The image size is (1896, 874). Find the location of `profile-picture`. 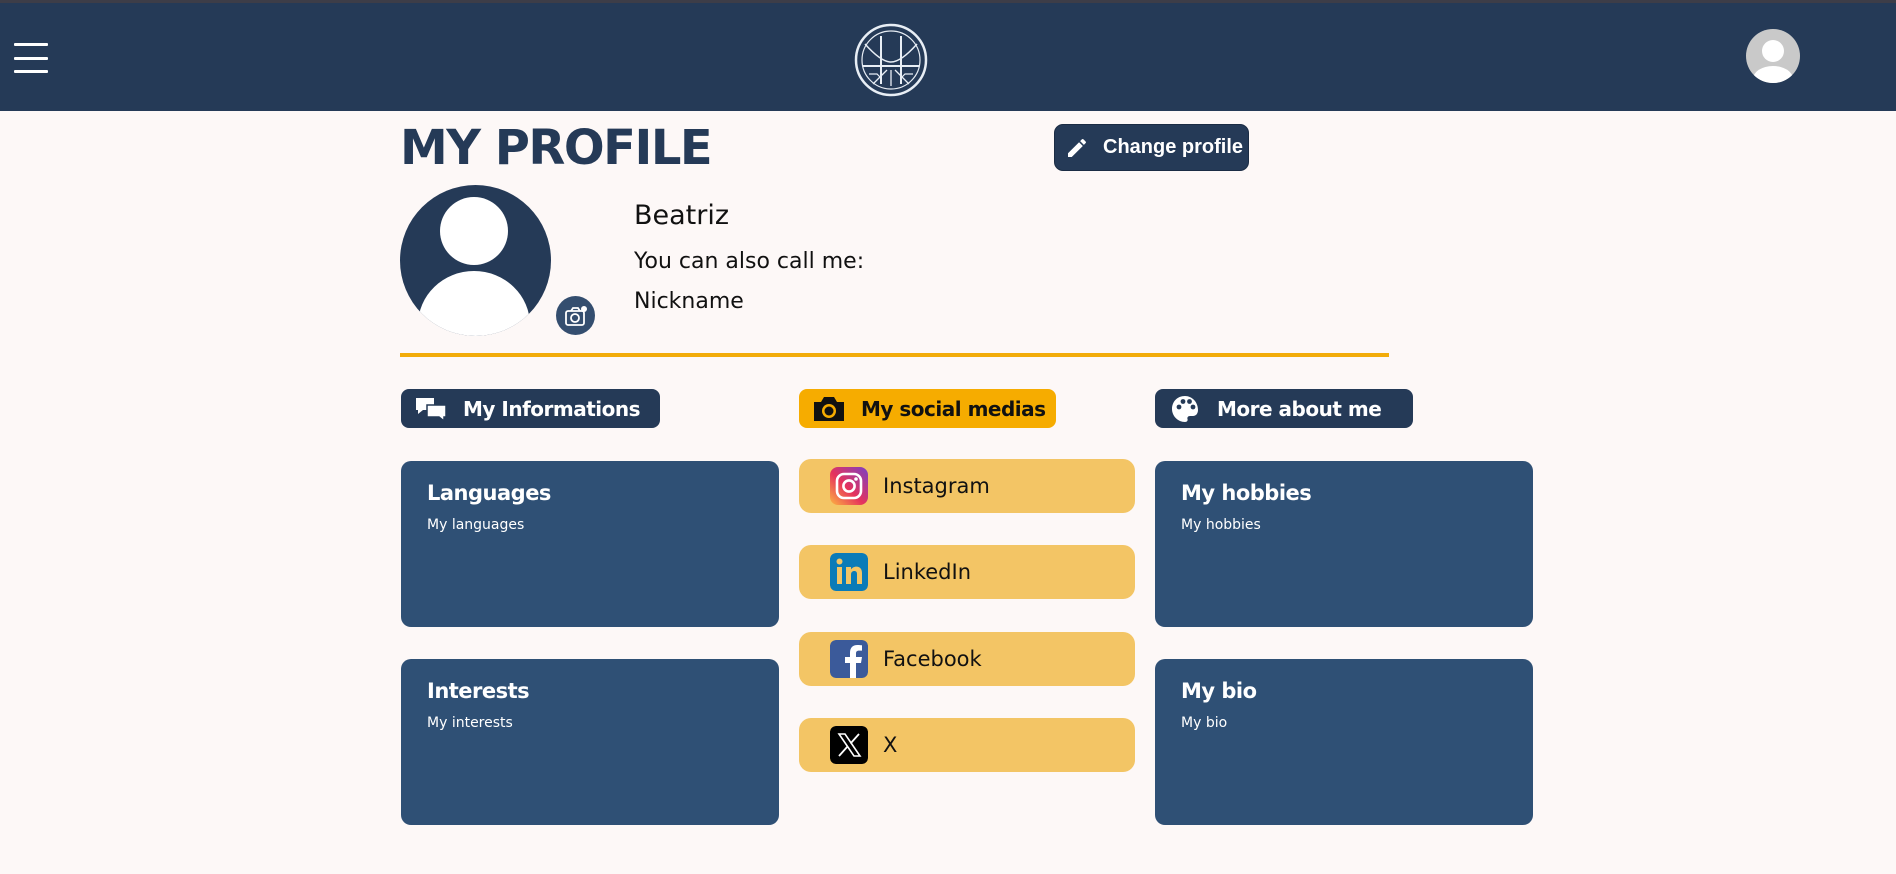

profile-picture is located at coordinates (475, 260).